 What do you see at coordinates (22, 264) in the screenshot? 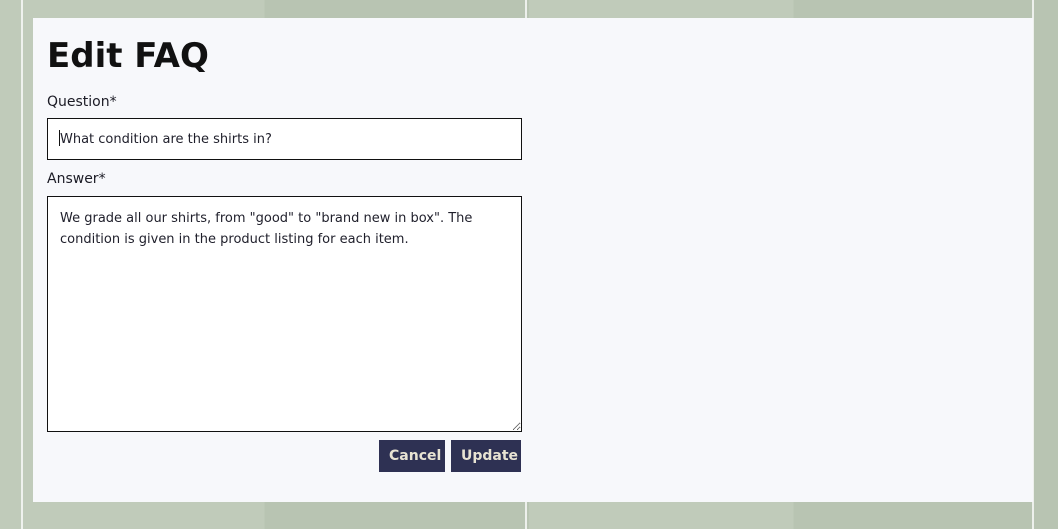
I see `pitch-line-left` at bounding box center [22, 264].